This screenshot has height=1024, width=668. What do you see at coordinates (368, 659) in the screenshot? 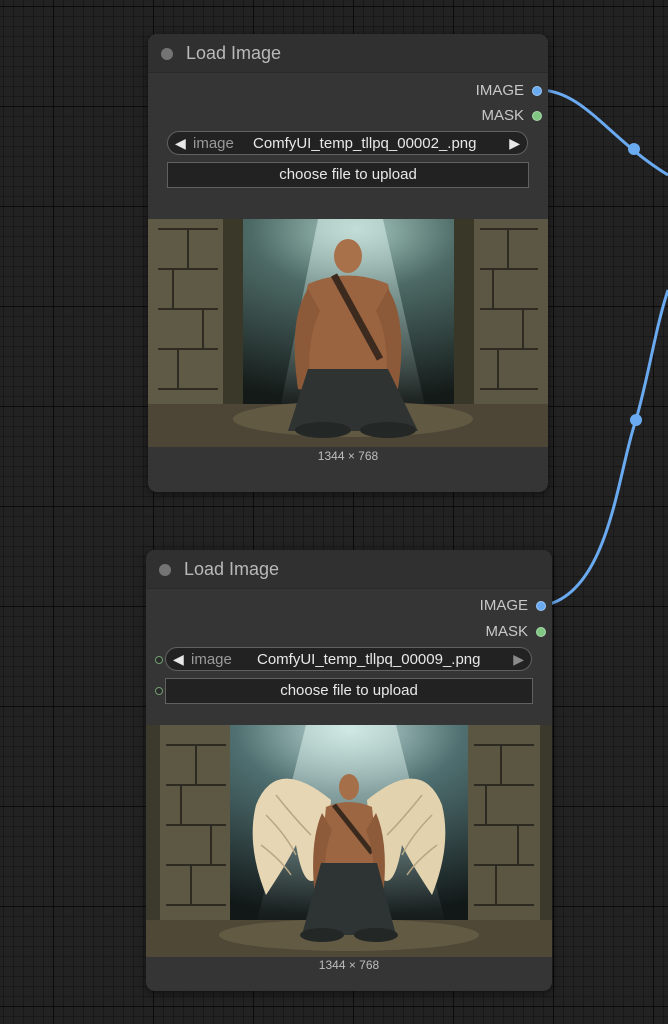
I see `combo-value: ComfyUI_temp_tllpq_00009_.png` at bounding box center [368, 659].